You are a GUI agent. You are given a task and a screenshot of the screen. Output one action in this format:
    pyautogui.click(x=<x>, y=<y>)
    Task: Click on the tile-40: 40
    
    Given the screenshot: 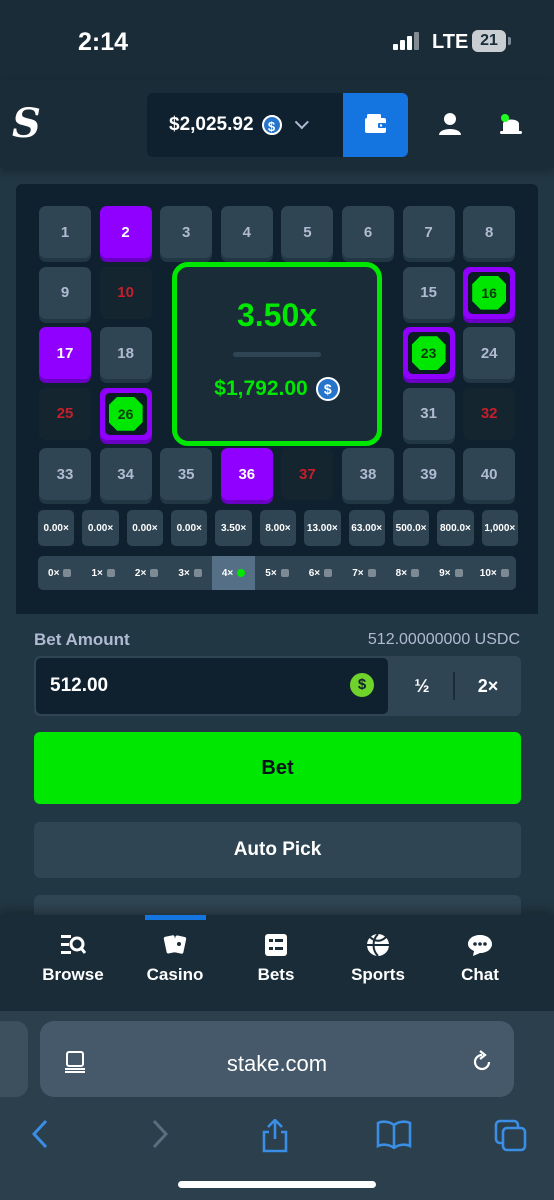 What is the action you would take?
    pyautogui.click(x=489, y=474)
    